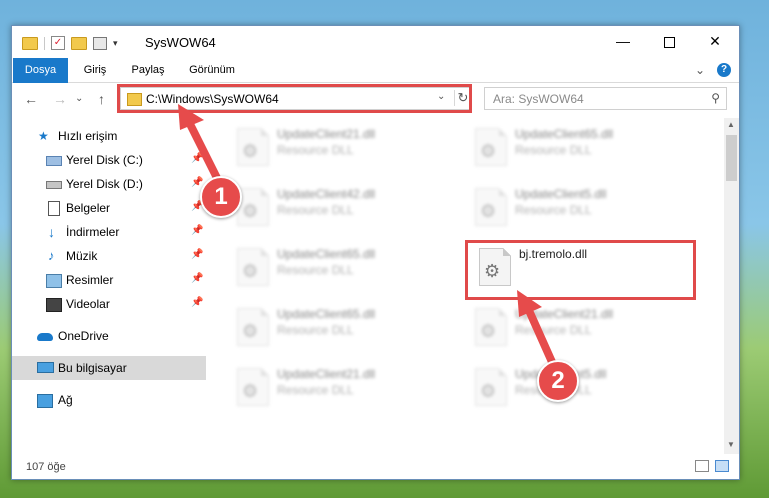 This screenshot has height=498, width=769. I want to click on sidebar-item-documents: Belgeler 📌, so click(109, 208).